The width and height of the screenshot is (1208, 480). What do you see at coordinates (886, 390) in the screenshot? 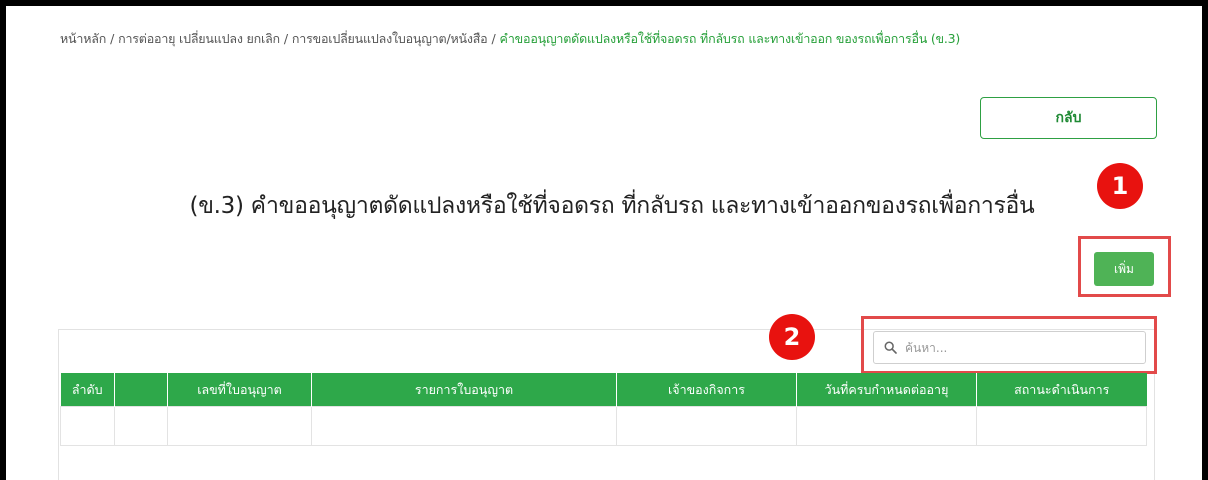
I see `column-header-renewal-date: วันที่ครบกำหนดต่ออายุ` at bounding box center [886, 390].